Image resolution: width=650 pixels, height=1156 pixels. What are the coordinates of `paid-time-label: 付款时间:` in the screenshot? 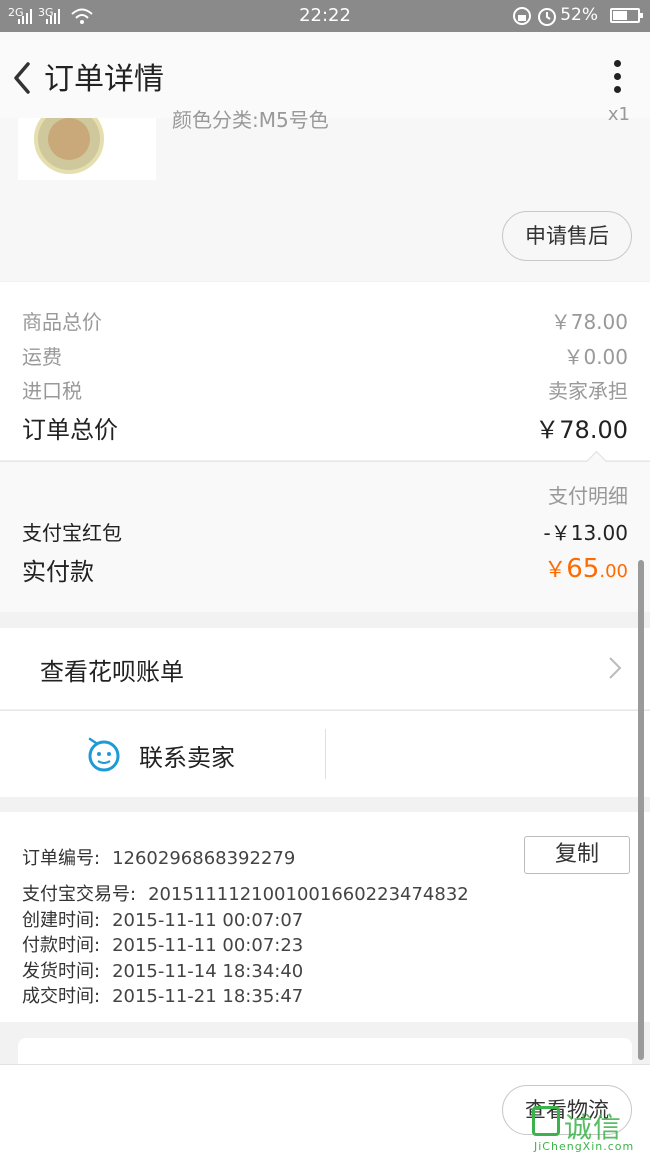 It's located at (61, 945).